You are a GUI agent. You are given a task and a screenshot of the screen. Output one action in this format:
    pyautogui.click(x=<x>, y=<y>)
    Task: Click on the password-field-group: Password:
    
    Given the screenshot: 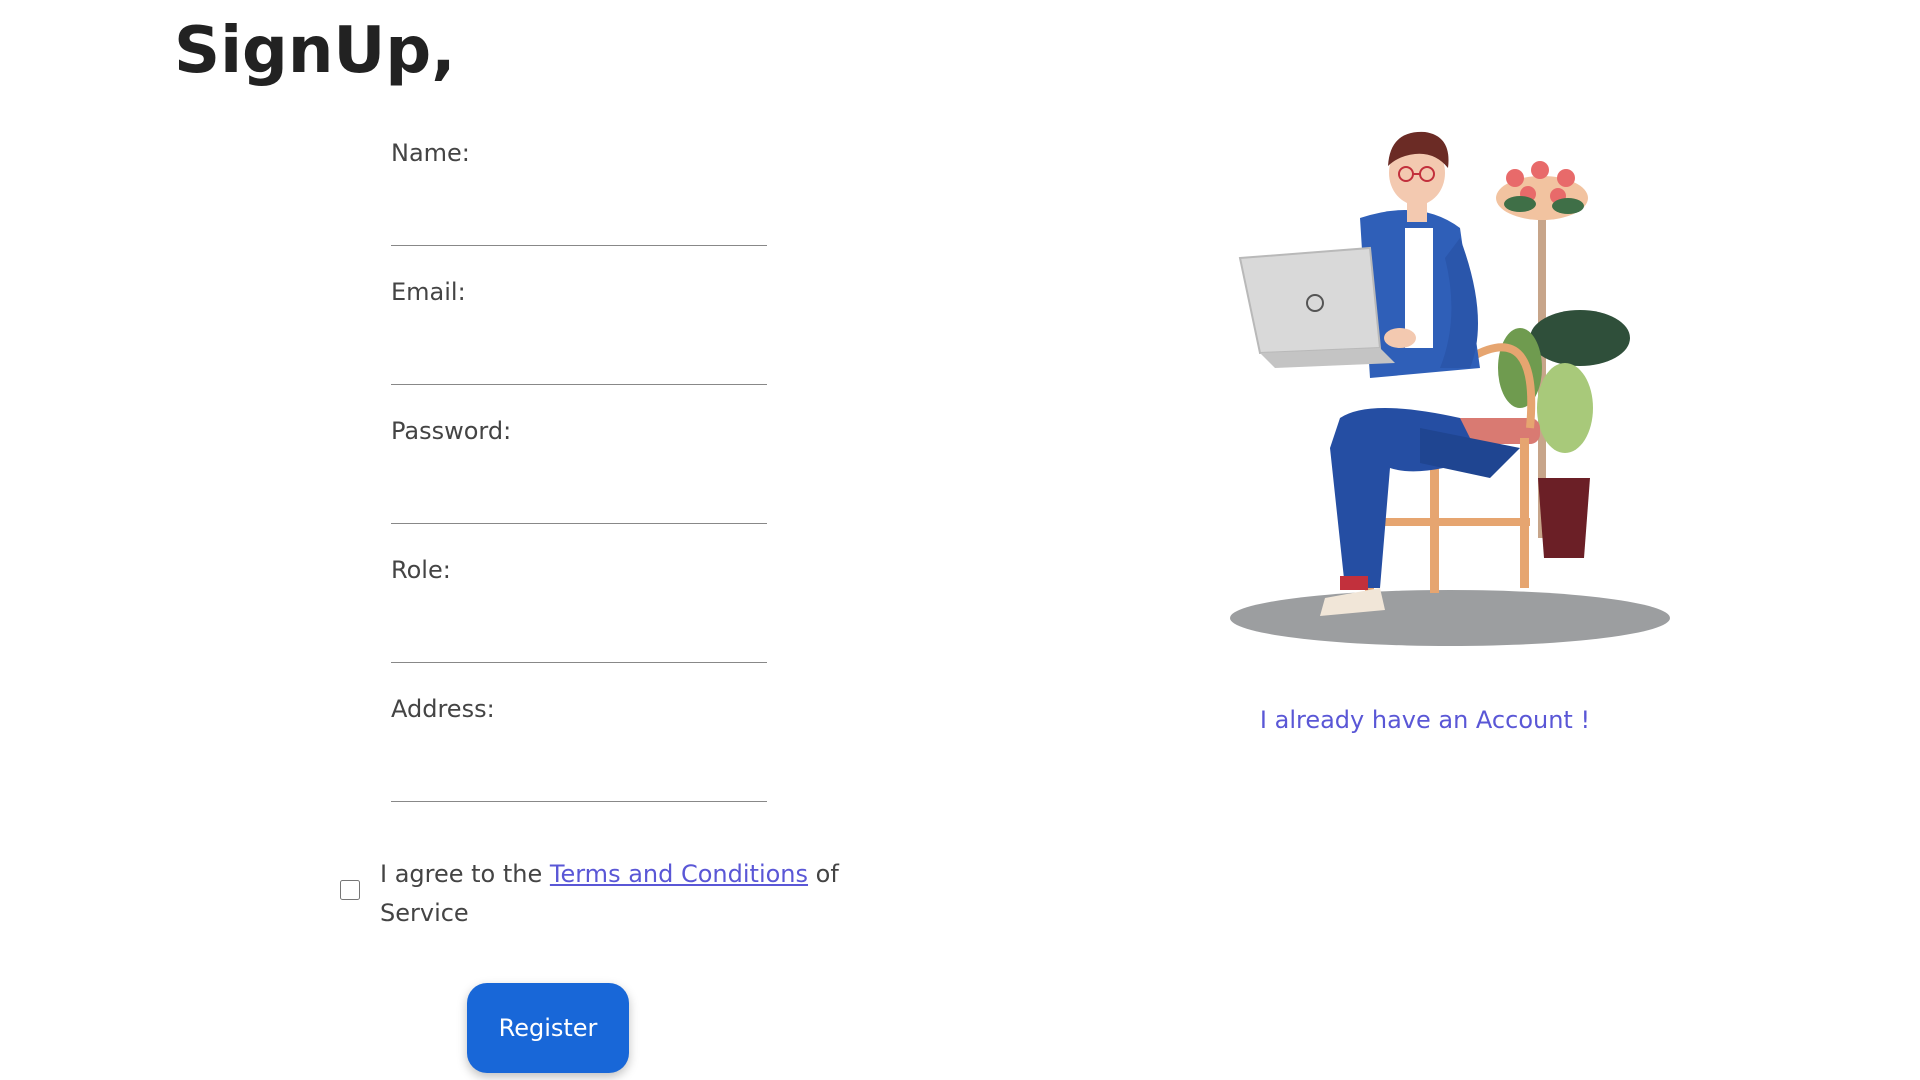 What is the action you would take?
    pyautogui.click(x=579, y=483)
    